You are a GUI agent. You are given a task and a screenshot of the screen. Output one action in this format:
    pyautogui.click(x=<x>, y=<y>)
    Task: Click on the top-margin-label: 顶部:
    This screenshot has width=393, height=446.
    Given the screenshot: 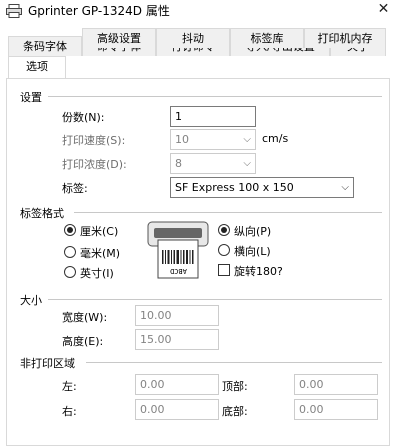 What is the action you would take?
    pyautogui.click(x=235, y=386)
    